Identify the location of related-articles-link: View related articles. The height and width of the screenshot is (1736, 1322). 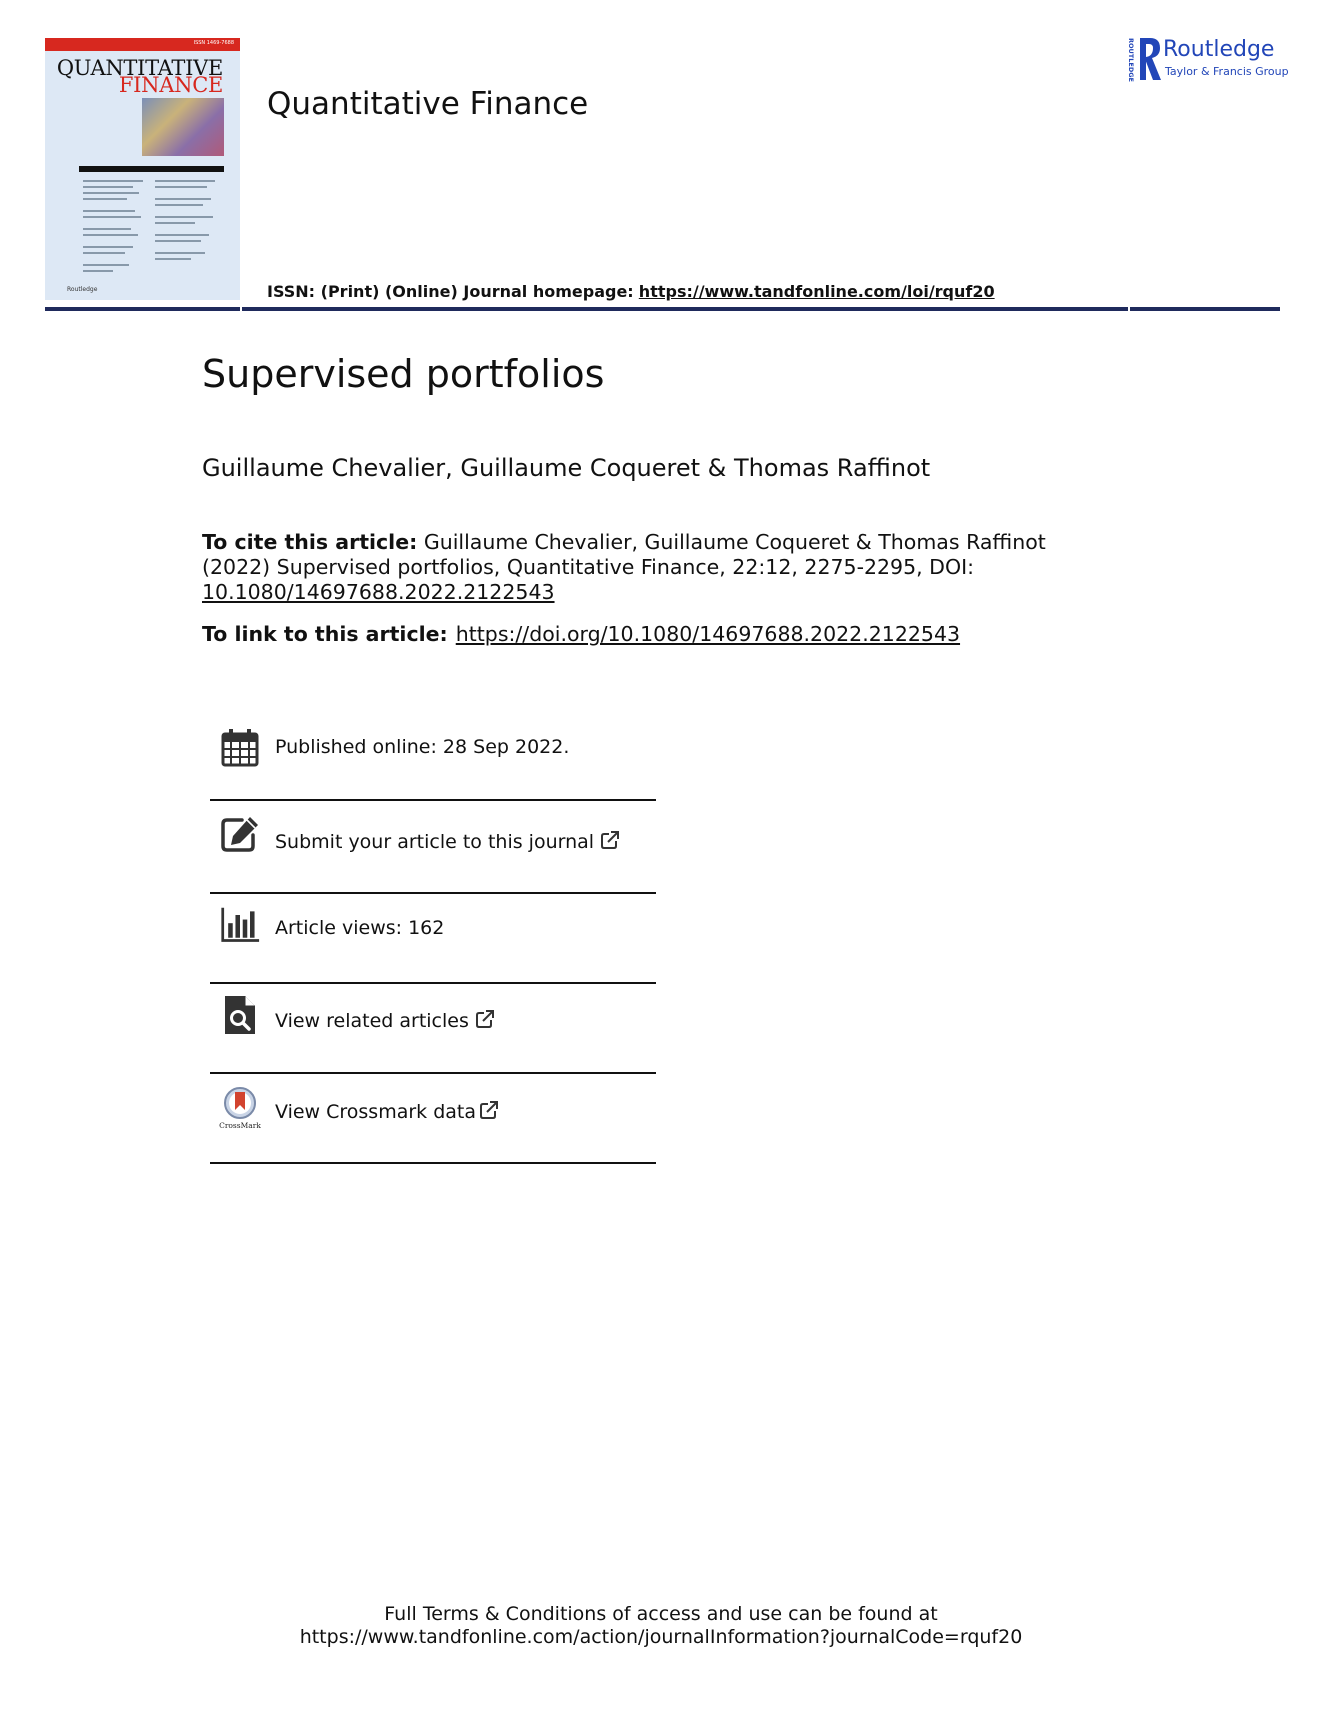
(385, 1020).